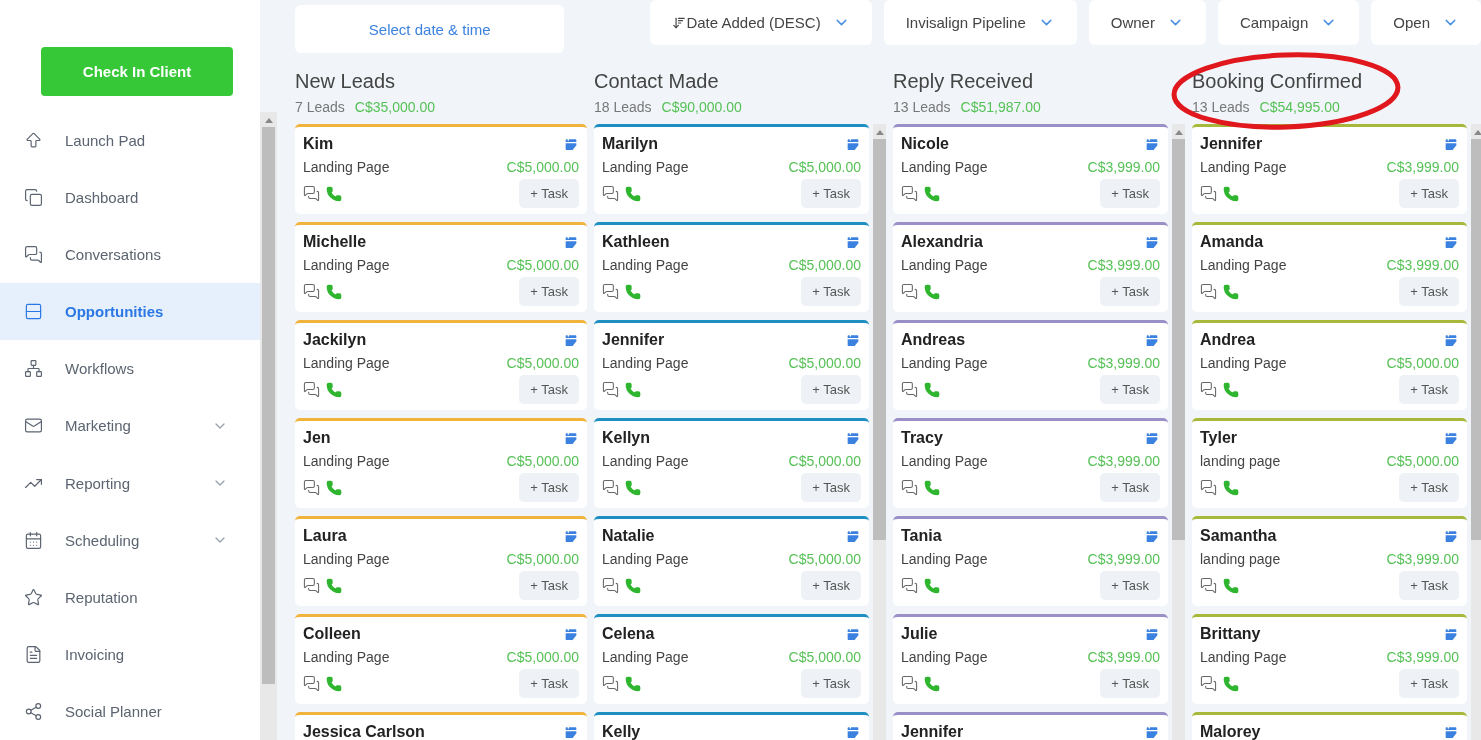  What do you see at coordinates (1329, 365) in the screenshot?
I see `lead-card: Andrea Landing Page C$5,000.00 + Task` at bounding box center [1329, 365].